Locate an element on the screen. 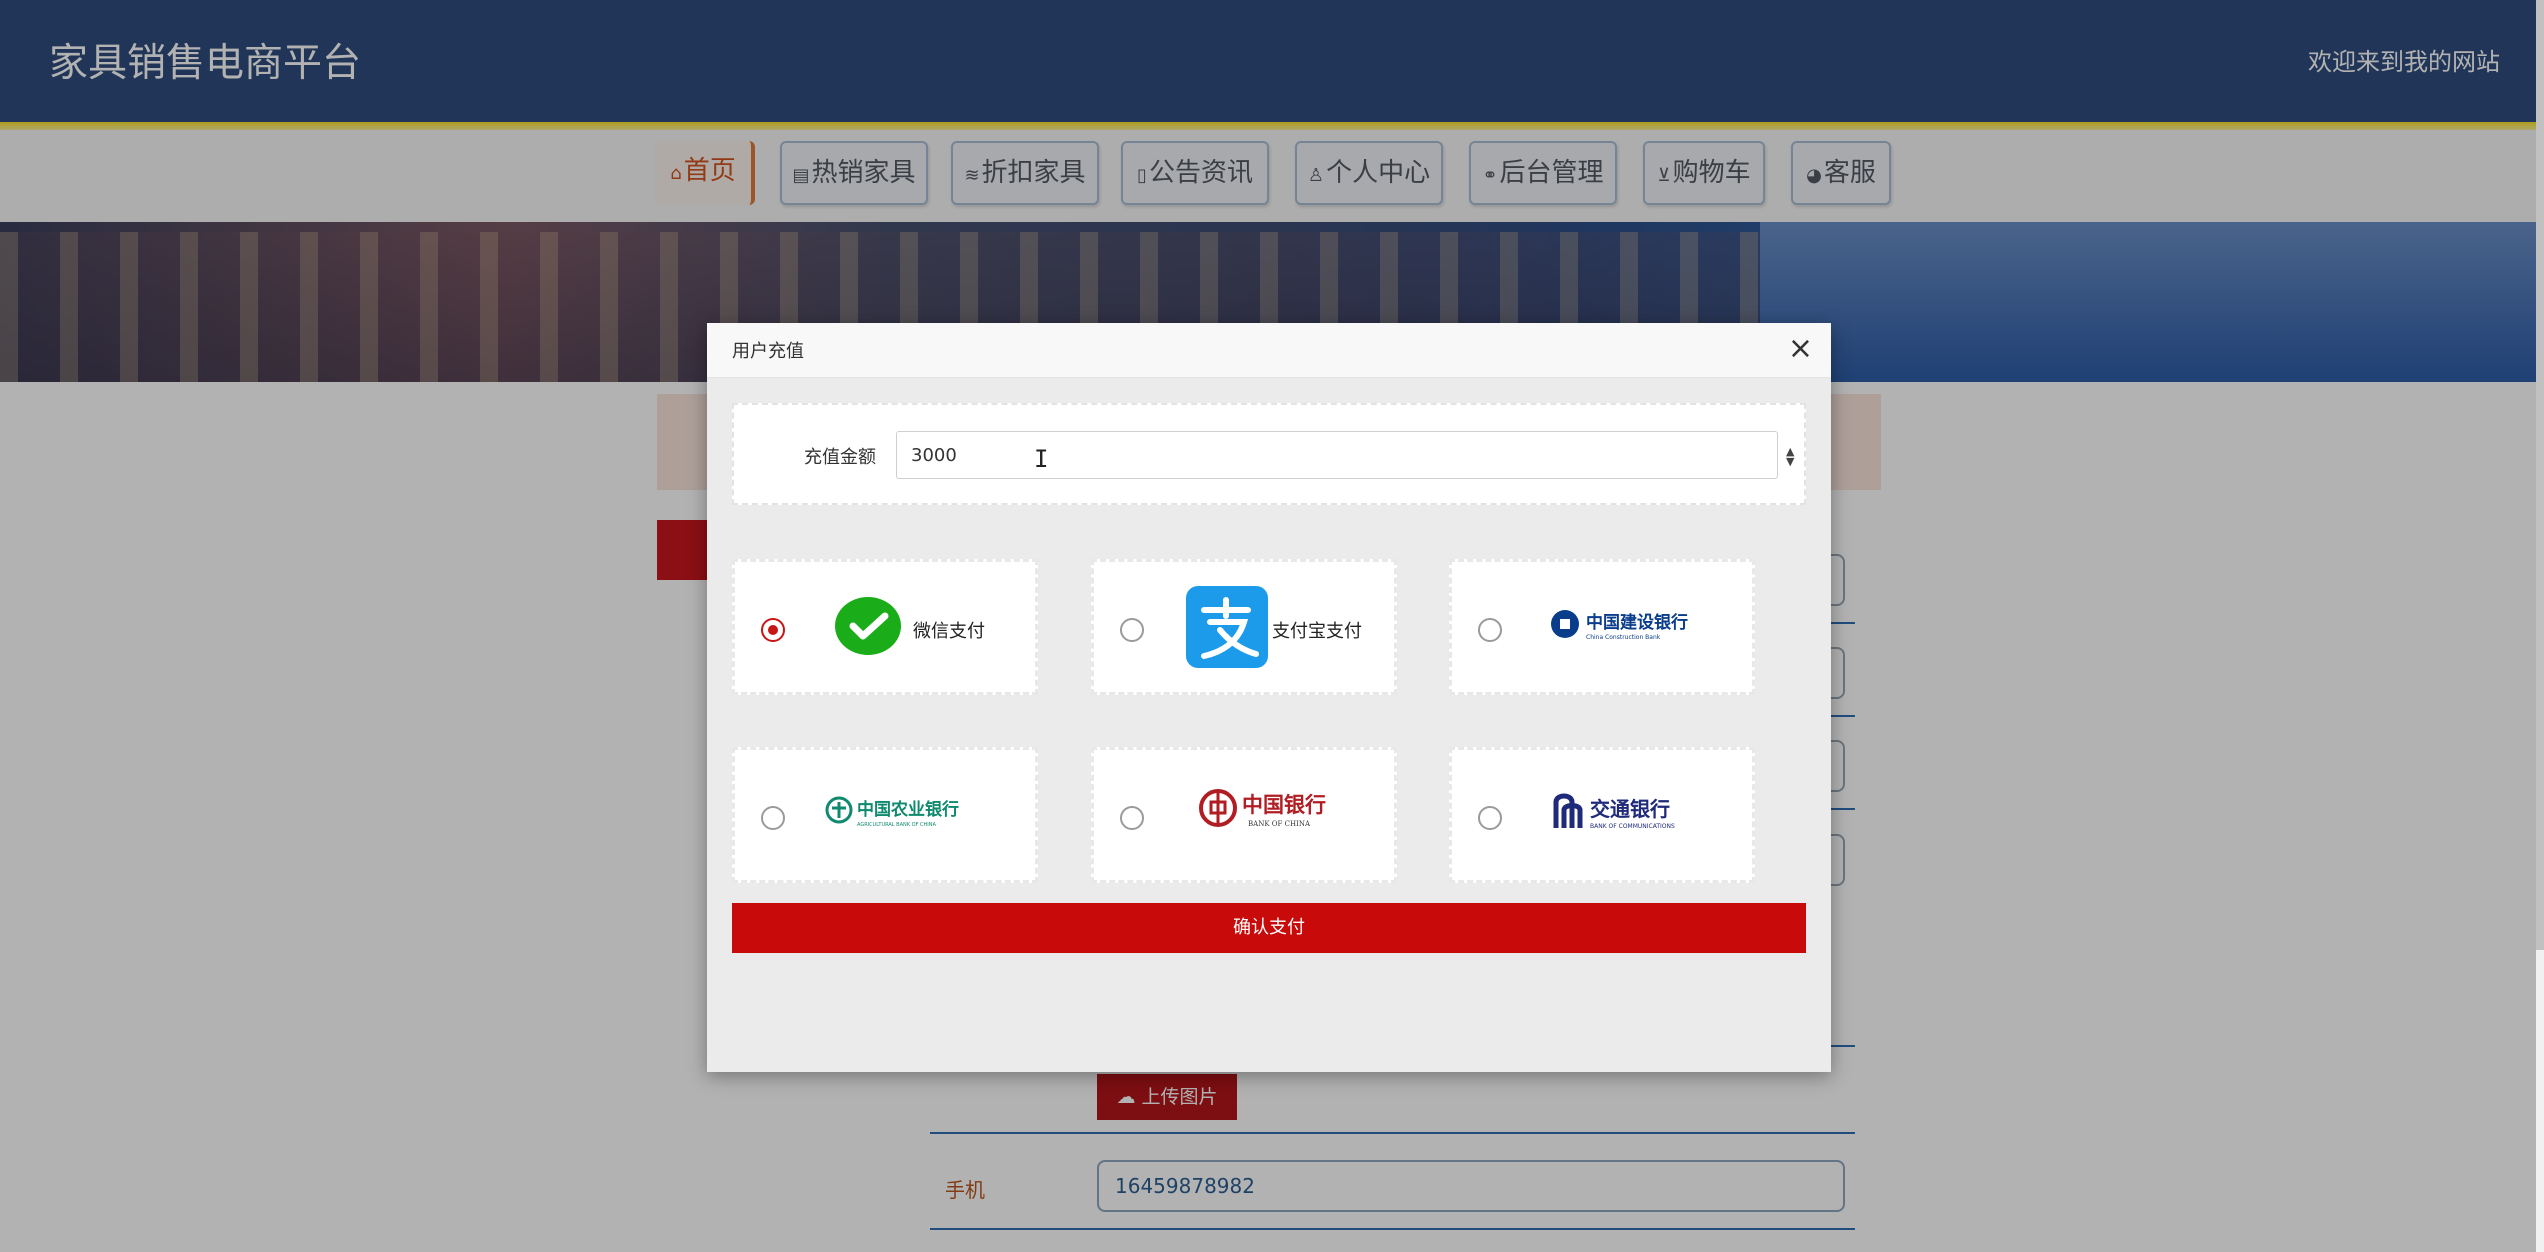 The height and width of the screenshot is (1252, 2544). alipay-radio is located at coordinates (1132, 630).